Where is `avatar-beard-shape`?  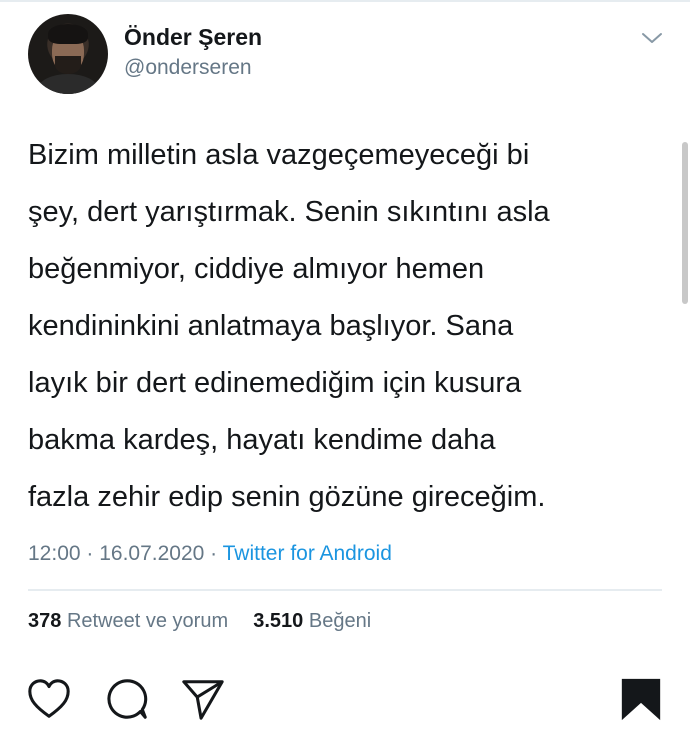
avatar-beard-shape is located at coordinates (68, 65).